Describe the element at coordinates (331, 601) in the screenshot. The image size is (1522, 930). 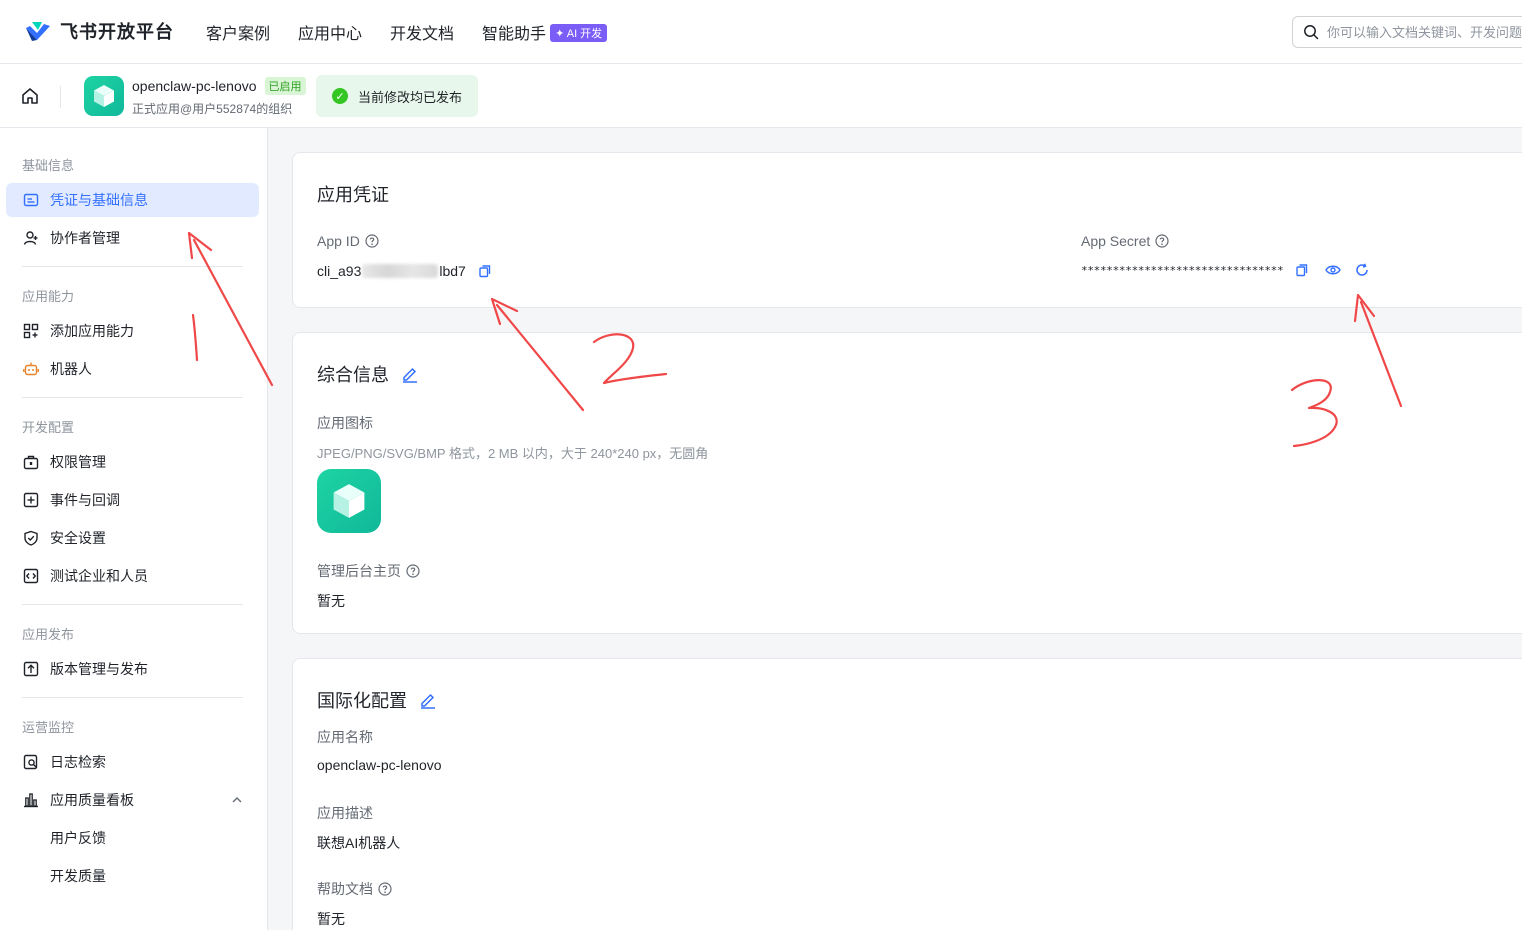
I see `admin-home-value: 暂无` at that location.